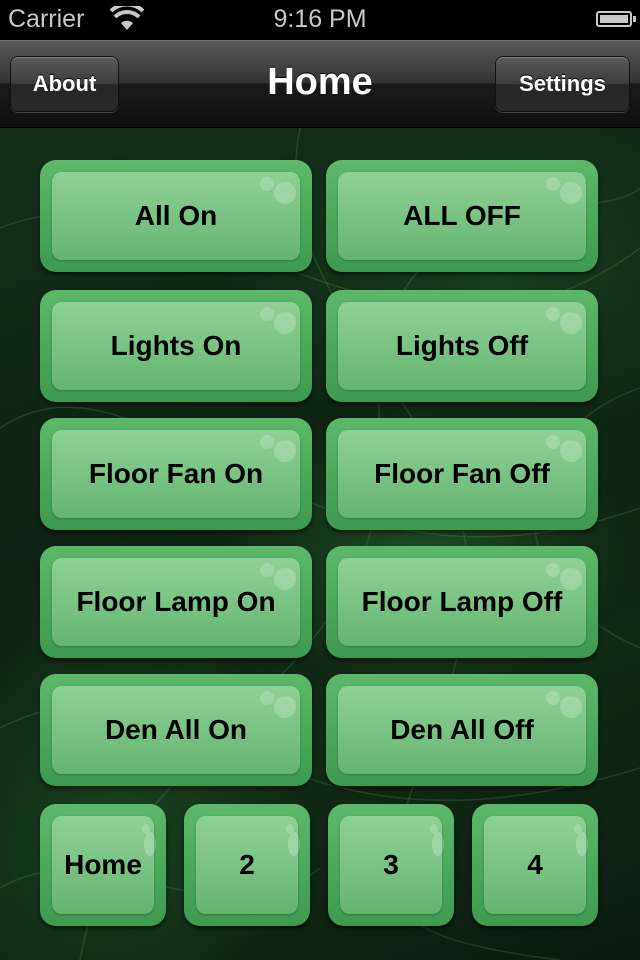 This screenshot has width=640, height=960. I want to click on battery-icon, so click(616, 19).